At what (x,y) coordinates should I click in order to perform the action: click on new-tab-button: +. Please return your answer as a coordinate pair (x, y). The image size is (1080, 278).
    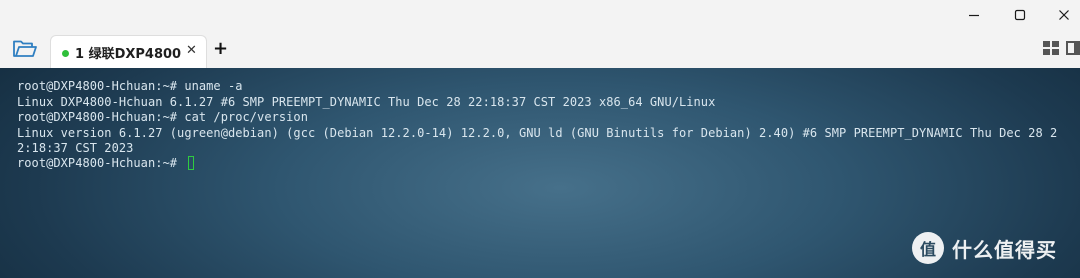
    Looking at the image, I should click on (220, 48).